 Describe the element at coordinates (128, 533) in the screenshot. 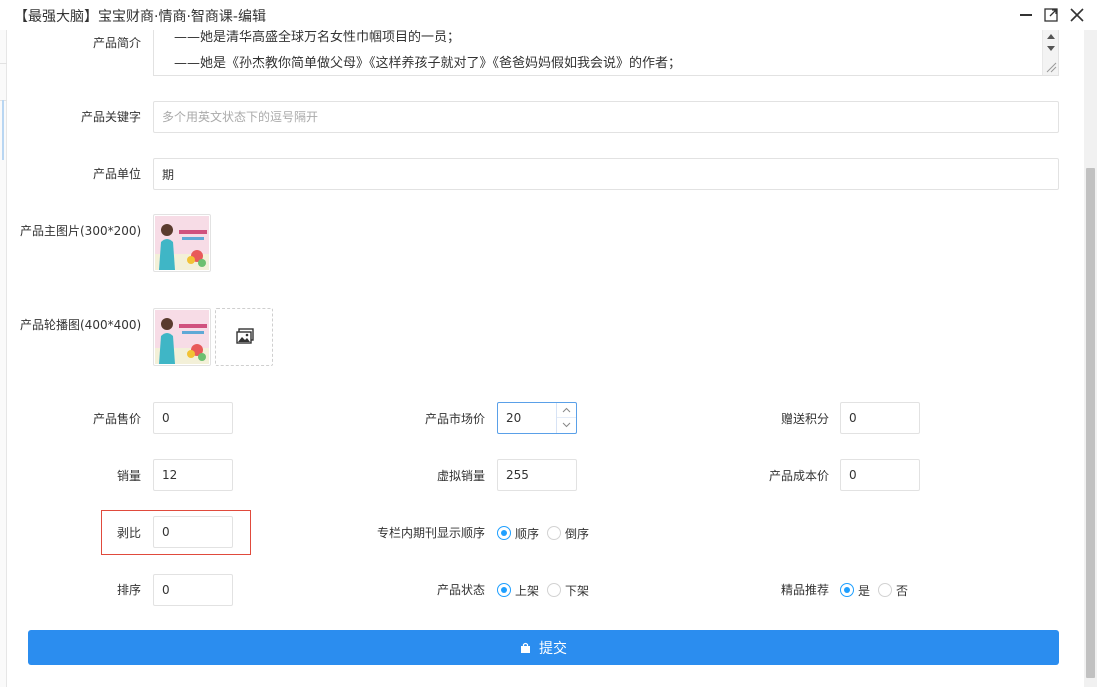

I see `ratio-label: 剥比` at that location.